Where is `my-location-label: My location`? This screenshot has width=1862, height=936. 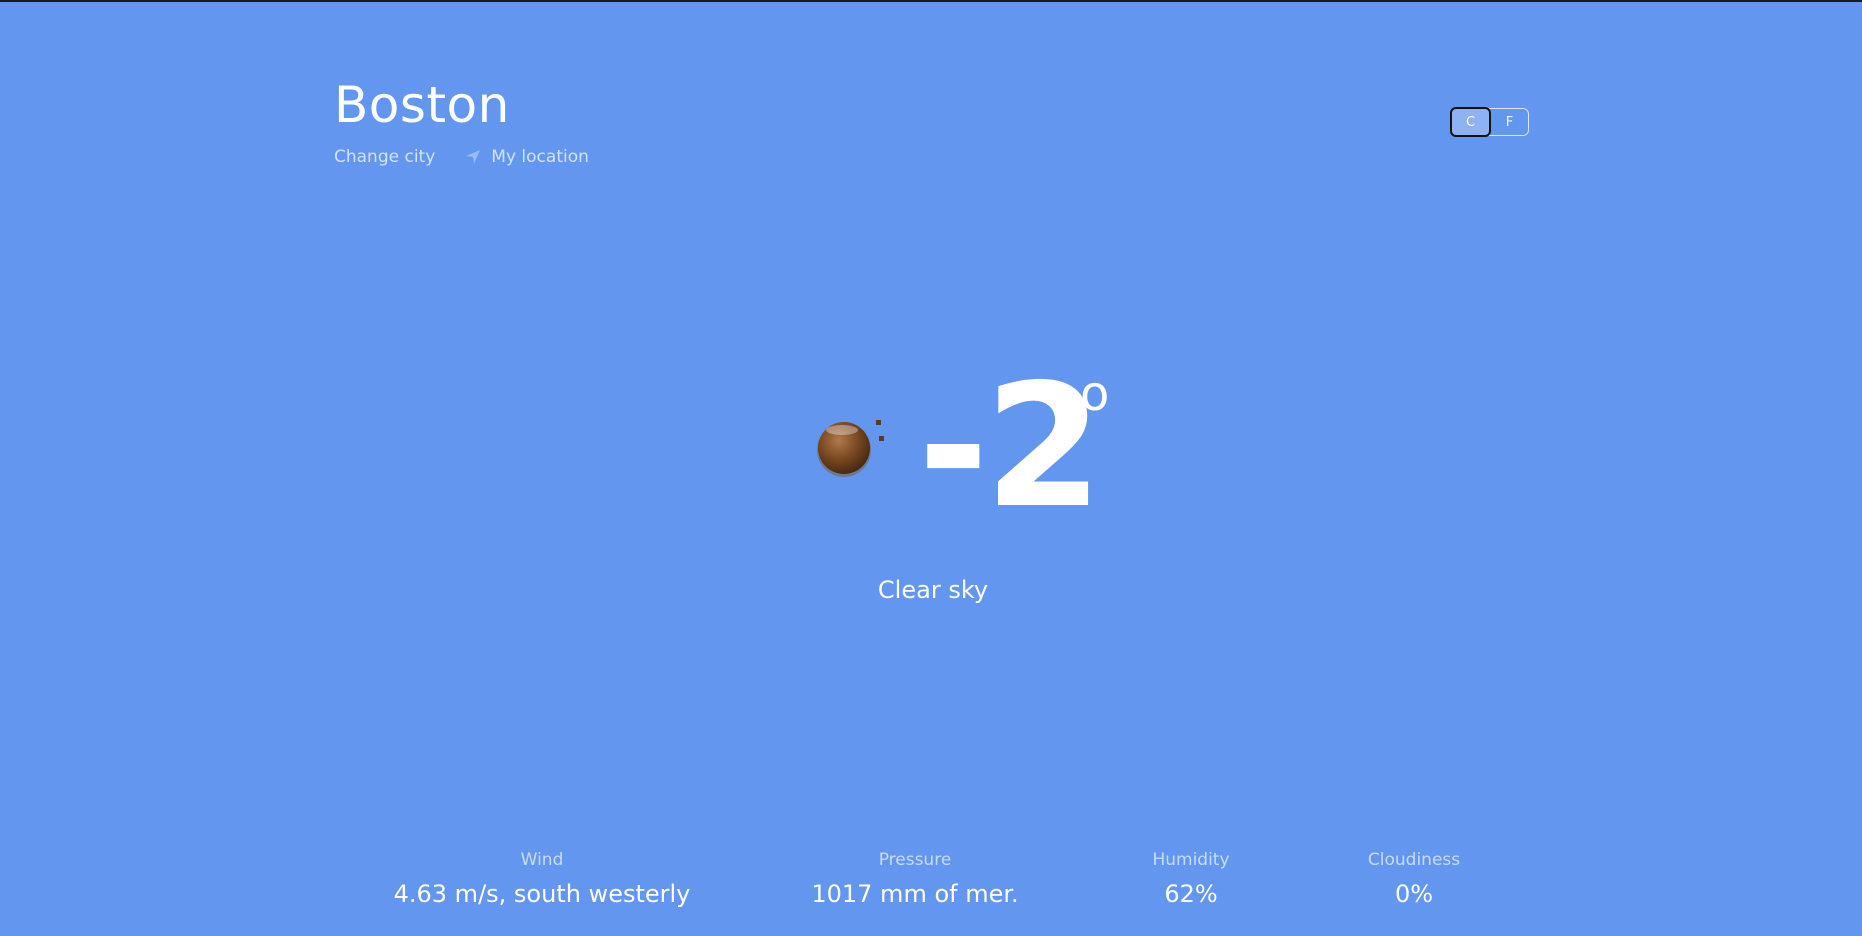
my-location-label: My location is located at coordinates (540, 157).